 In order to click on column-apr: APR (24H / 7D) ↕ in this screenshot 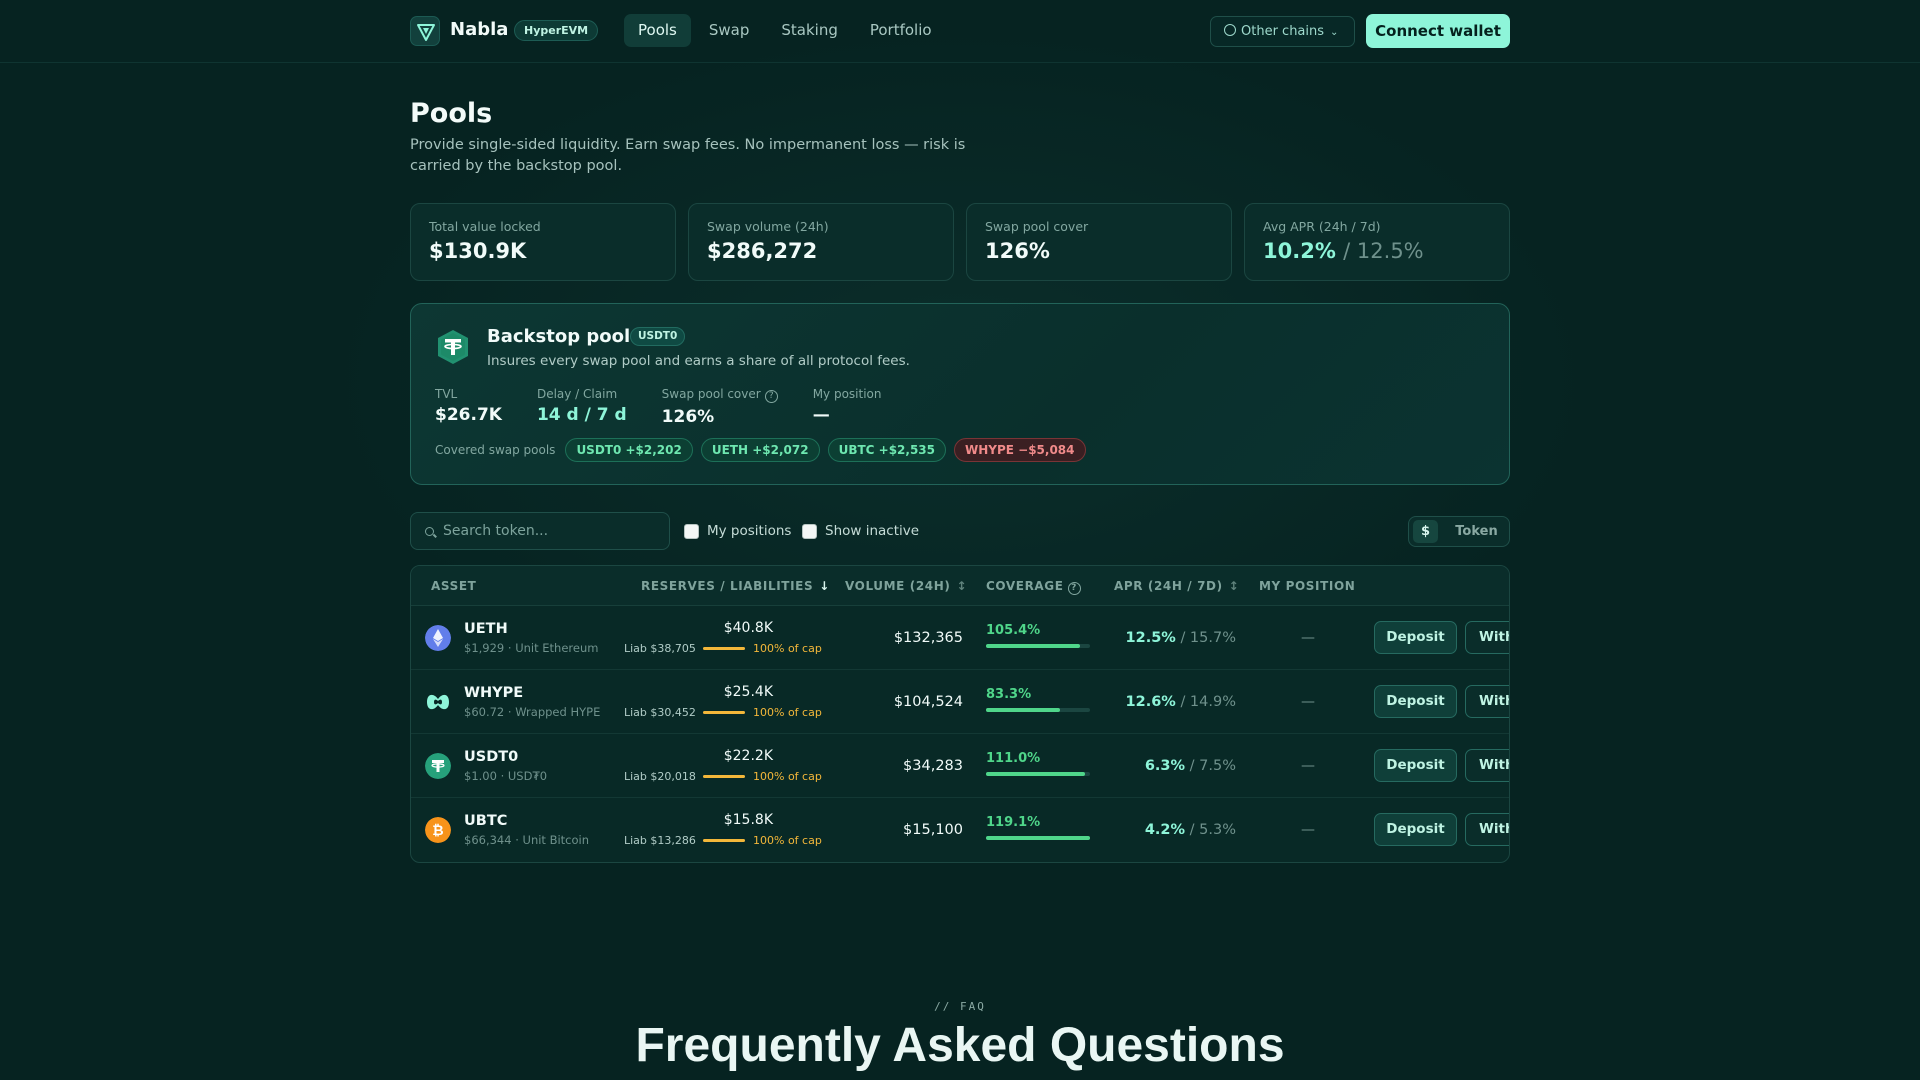, I will do `click(1176, 586)`.